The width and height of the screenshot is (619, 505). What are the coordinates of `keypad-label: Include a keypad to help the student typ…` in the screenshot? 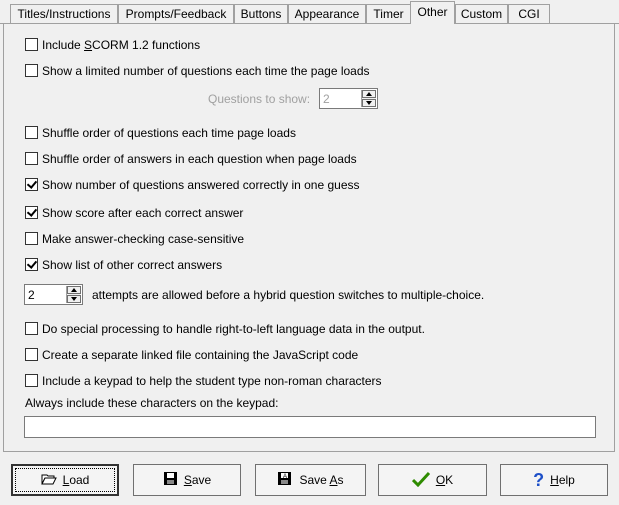 It's located at (212, 381).